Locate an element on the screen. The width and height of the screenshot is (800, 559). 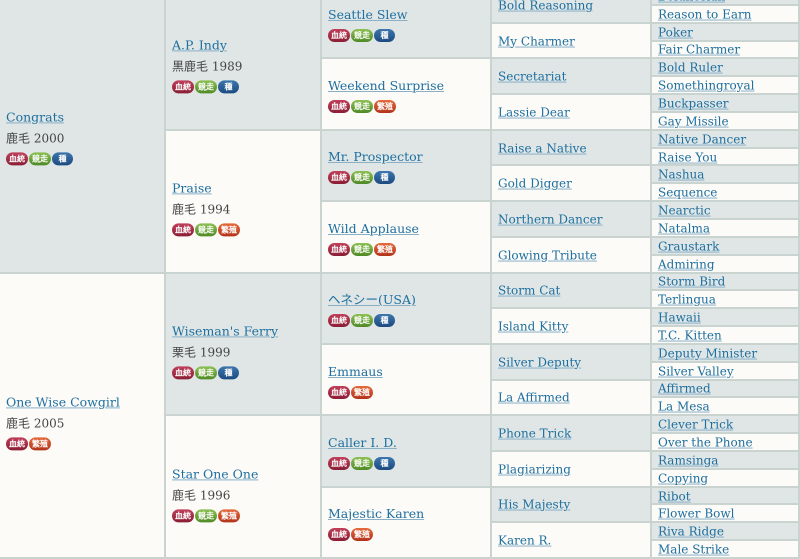
horse-name-link: Karen R. is located at coordinates (524, 541).